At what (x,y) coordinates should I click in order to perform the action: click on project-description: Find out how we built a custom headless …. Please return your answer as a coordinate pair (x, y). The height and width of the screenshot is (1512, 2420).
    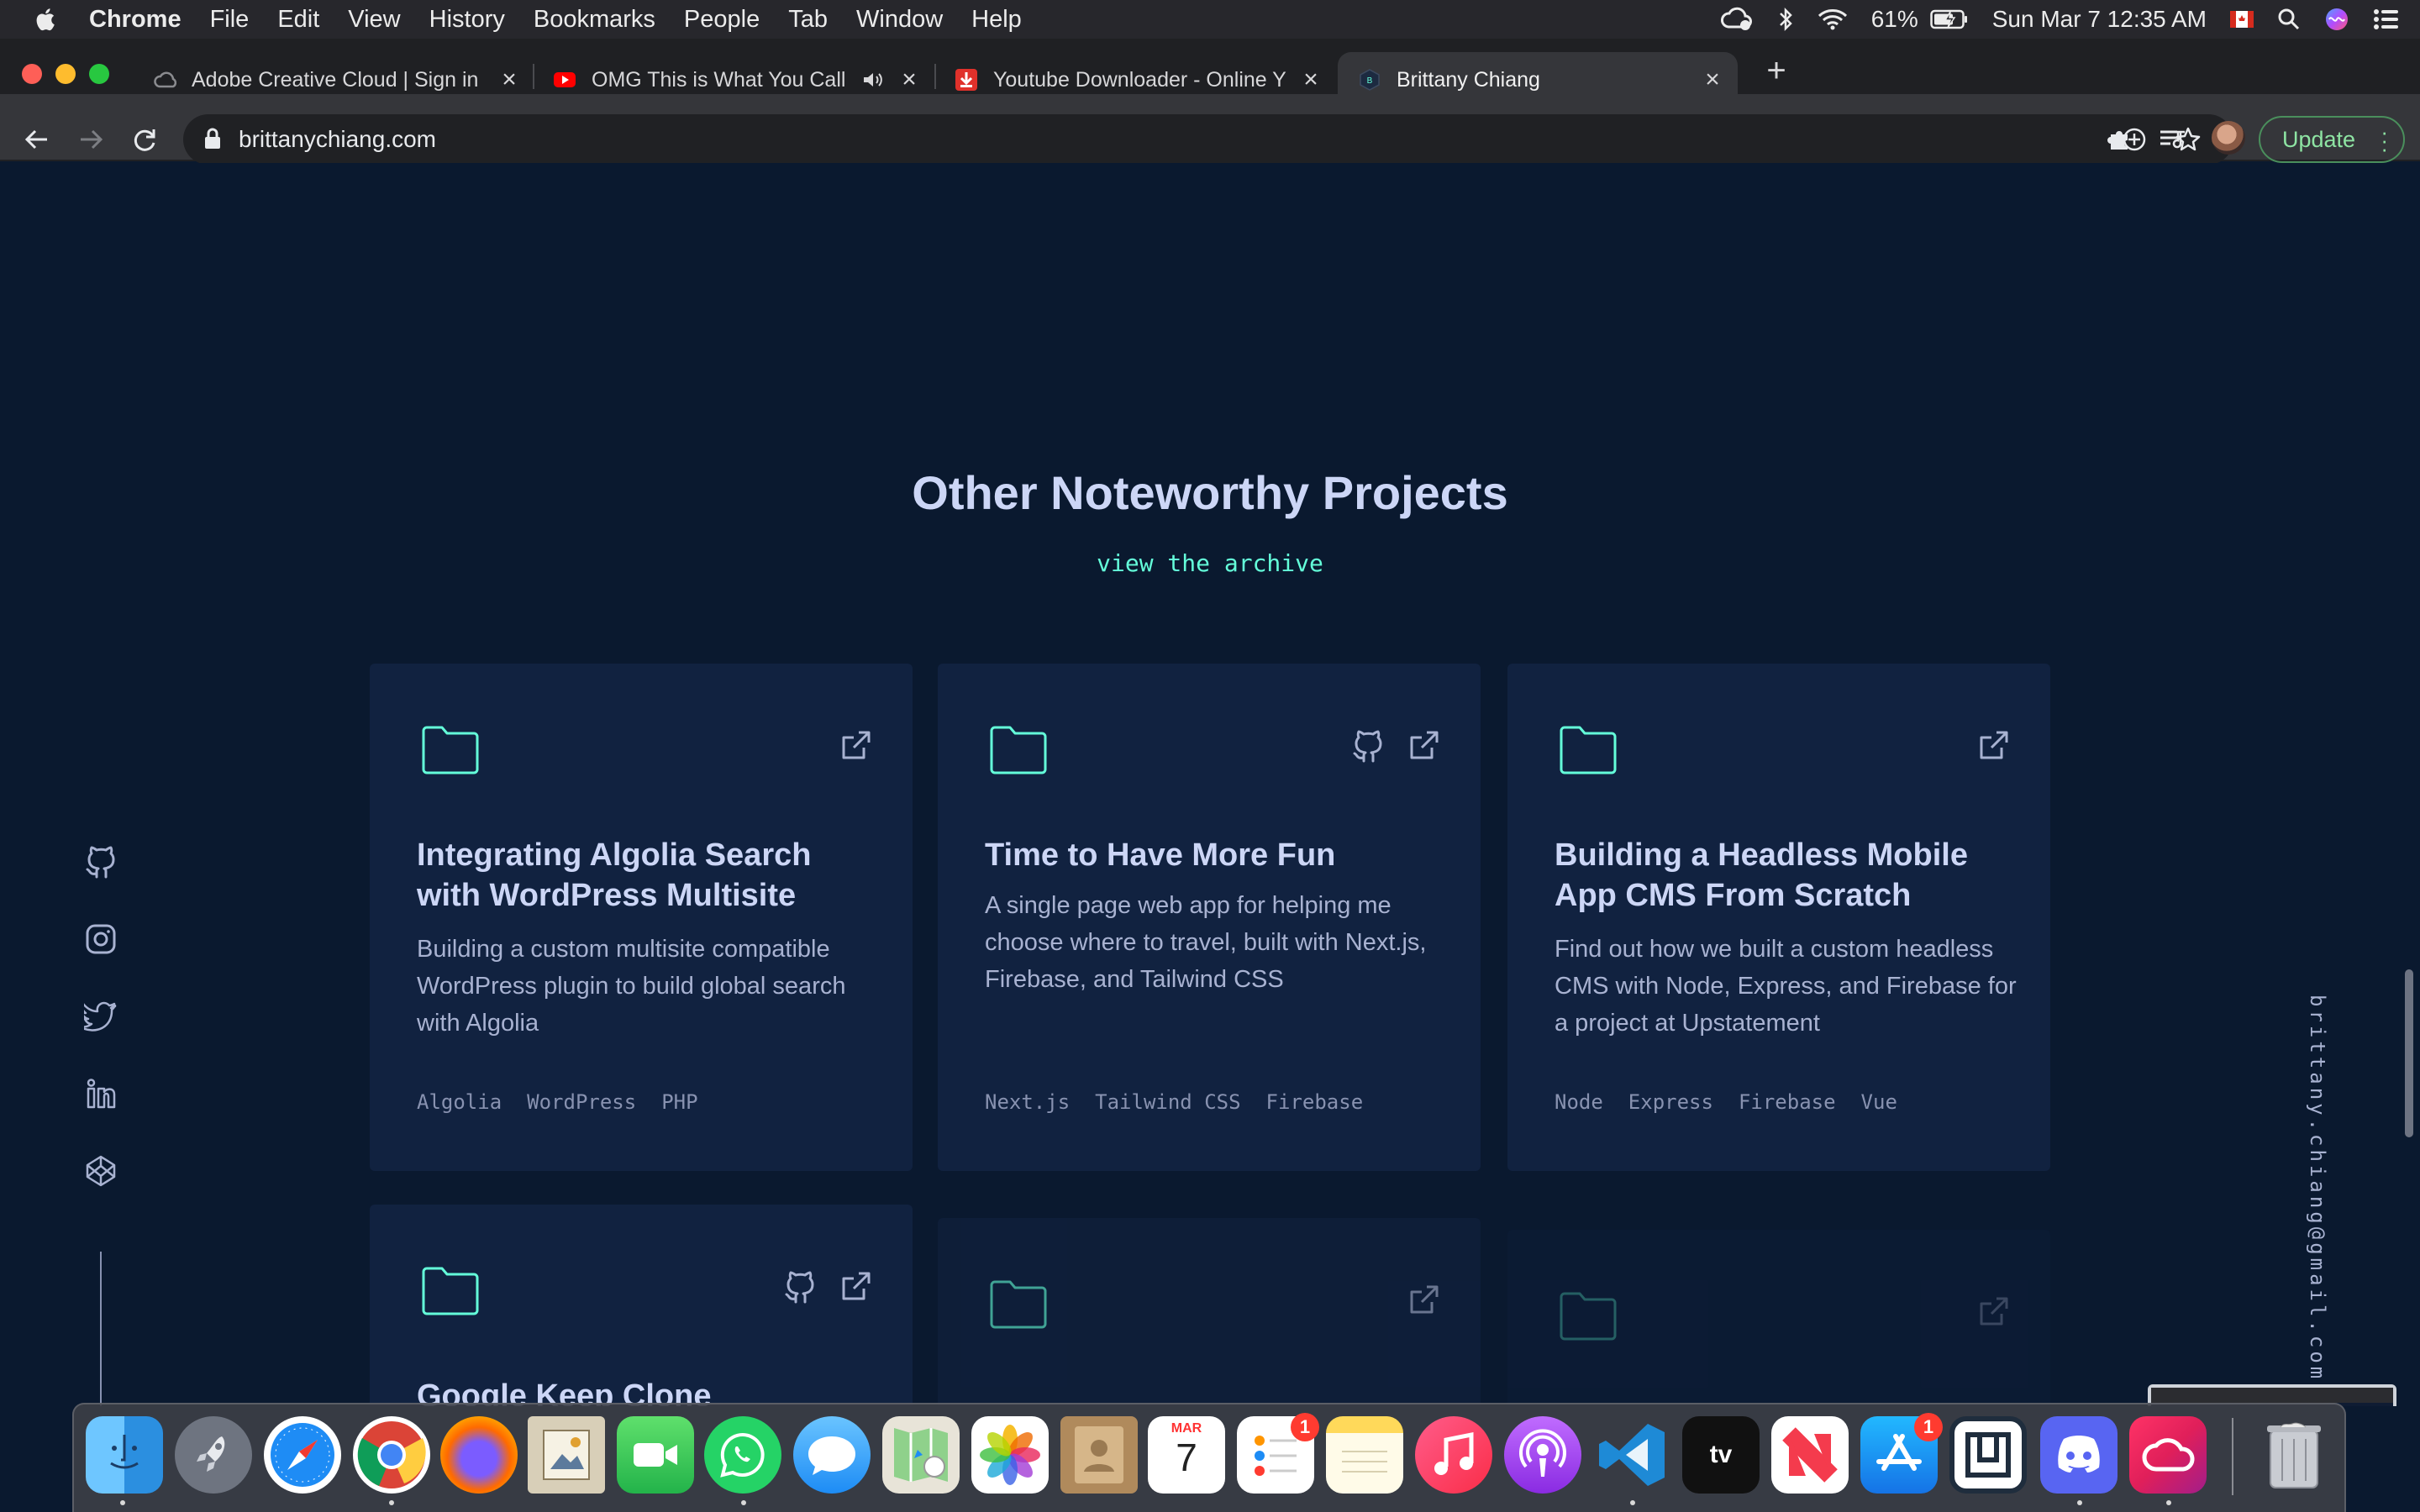
    Looking at the image, I should click on (1786, 986).